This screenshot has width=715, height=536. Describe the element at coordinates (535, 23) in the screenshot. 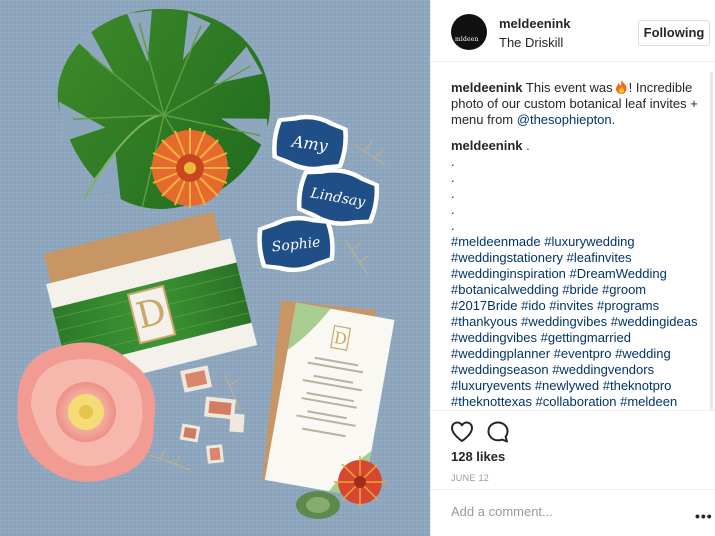

I see `post-username: meldeenink` at that location.